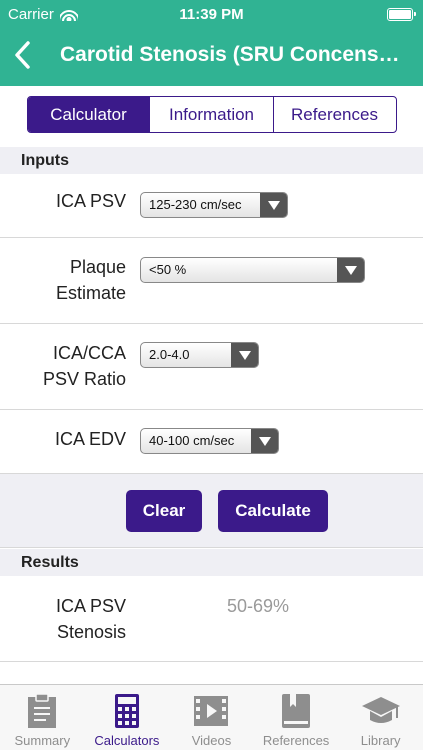  What do you see at coordinates (211, 740) in the screenshot?
I see `tab-videos-label: Videos` at bounding box center [211, 740].